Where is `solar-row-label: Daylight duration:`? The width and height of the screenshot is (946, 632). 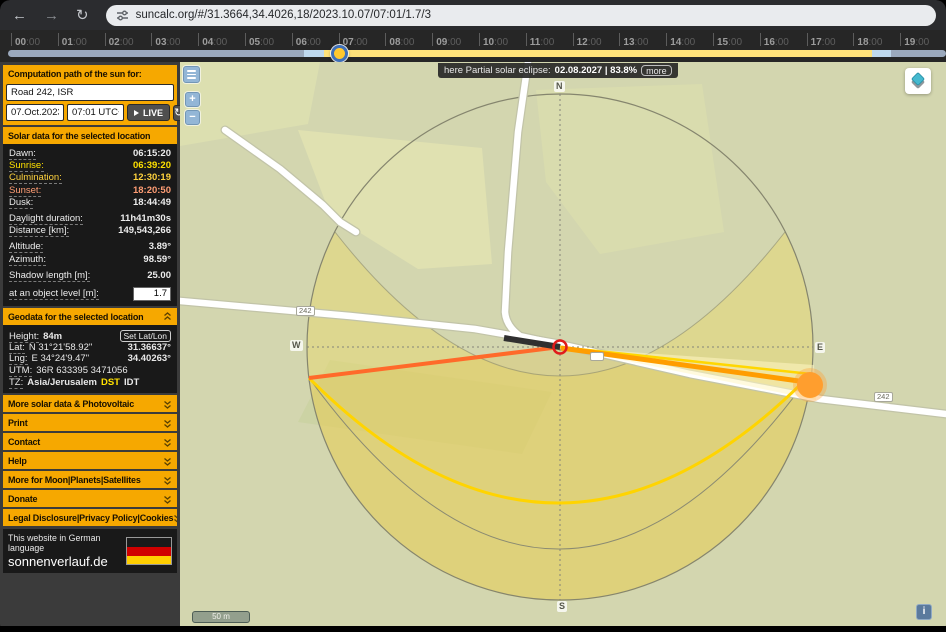
solar-row-label: Daylight duration: is located at coordinates (46, 218).